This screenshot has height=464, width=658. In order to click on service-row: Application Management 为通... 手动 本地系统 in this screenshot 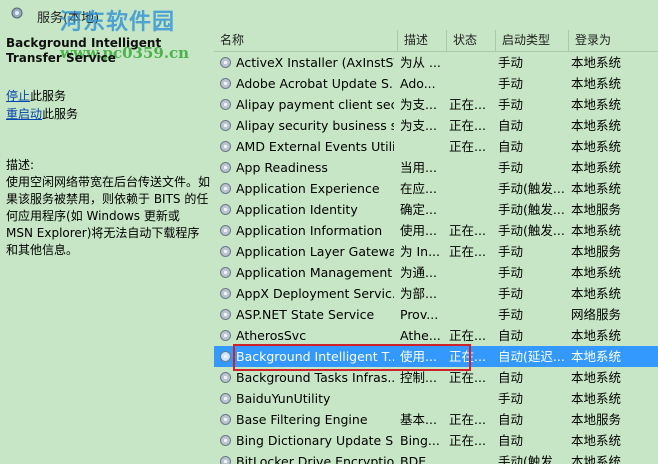, I will do `click(436, 272)`.